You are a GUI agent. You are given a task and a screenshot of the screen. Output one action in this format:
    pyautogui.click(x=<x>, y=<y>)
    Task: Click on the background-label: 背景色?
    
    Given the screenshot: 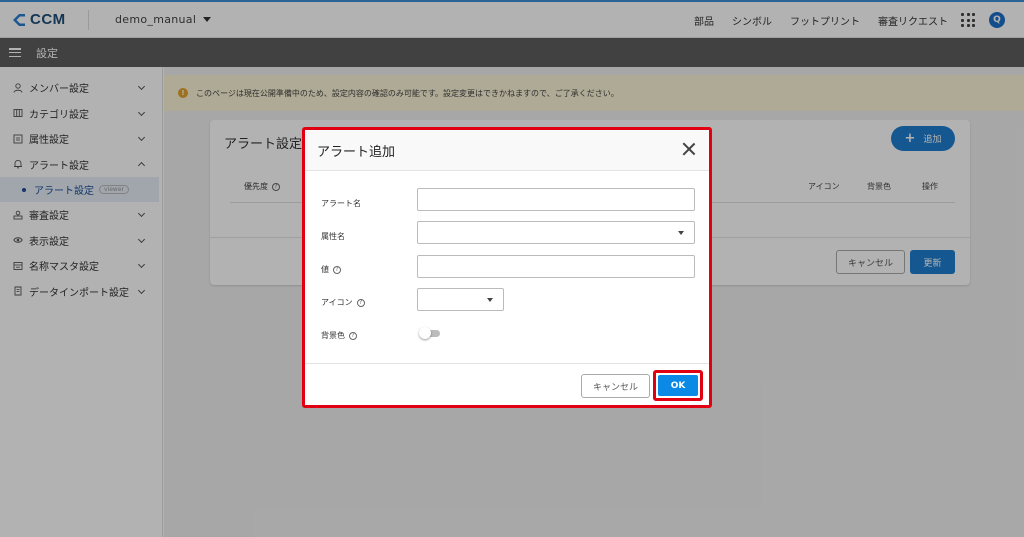 What is the action you would take?
    pyautogui.click(x=339, y=335)
    